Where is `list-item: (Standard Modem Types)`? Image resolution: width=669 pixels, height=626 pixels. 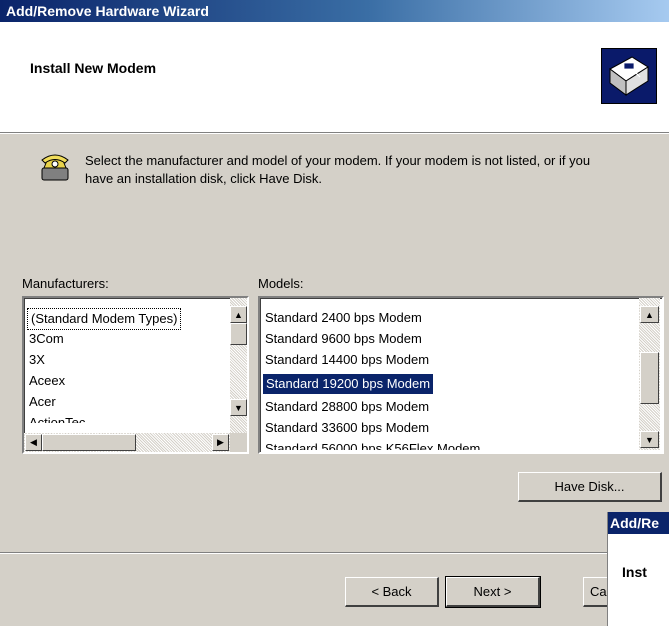
list-item: (Standard Modem Types) is located at coordinates (104, 319).